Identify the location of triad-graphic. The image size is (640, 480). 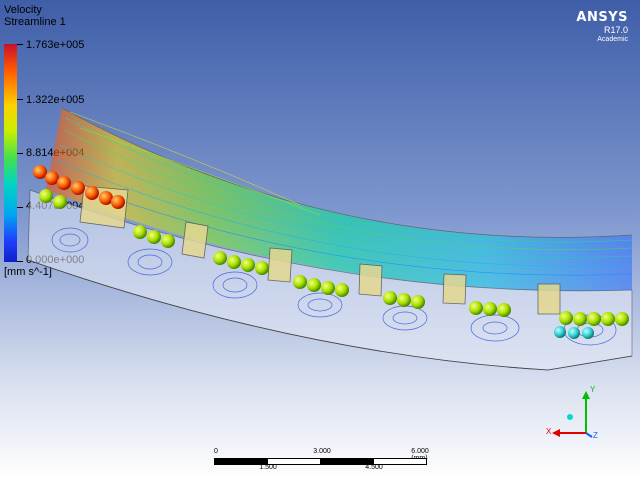
(572, 414).